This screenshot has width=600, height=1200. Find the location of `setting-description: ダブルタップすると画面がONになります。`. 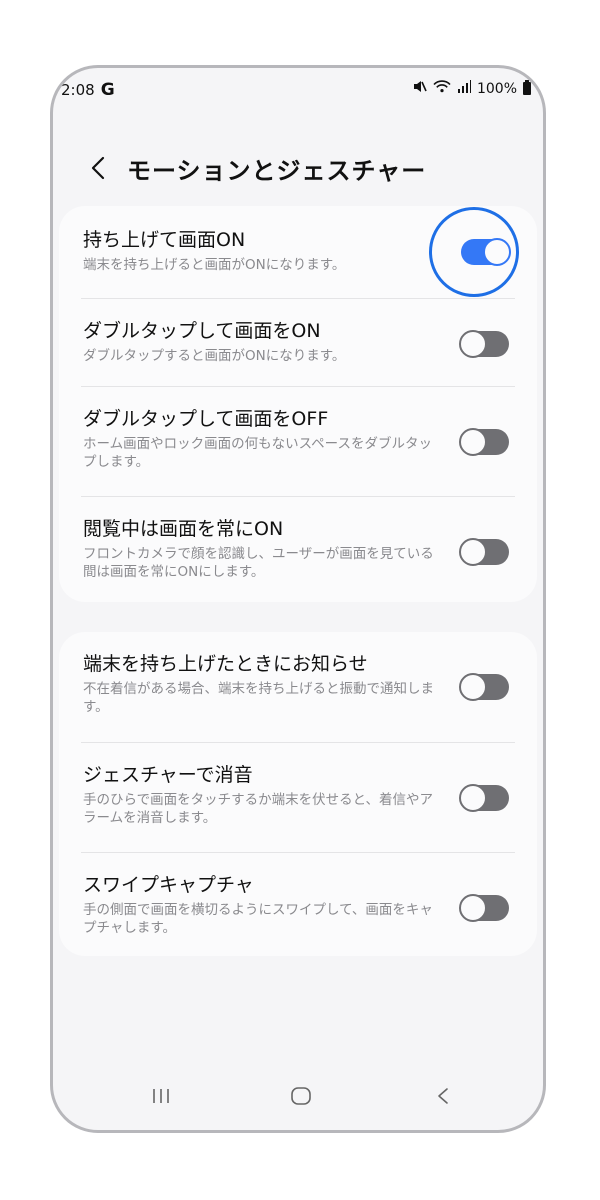

setting-description: ダブルタップすると画面がONになります。 is located at coordinates (214, 356).